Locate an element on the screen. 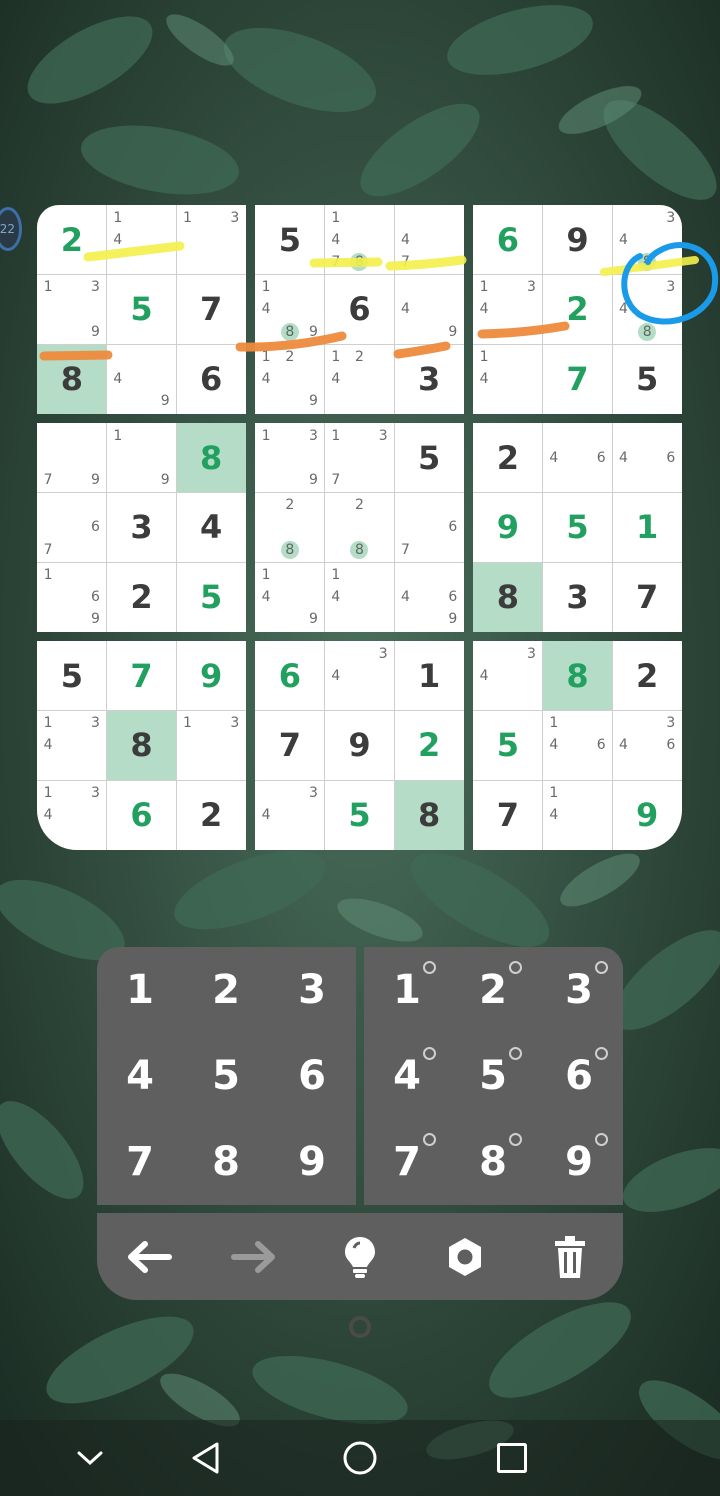  nav-back-button is located at coordinates (206, 1458).